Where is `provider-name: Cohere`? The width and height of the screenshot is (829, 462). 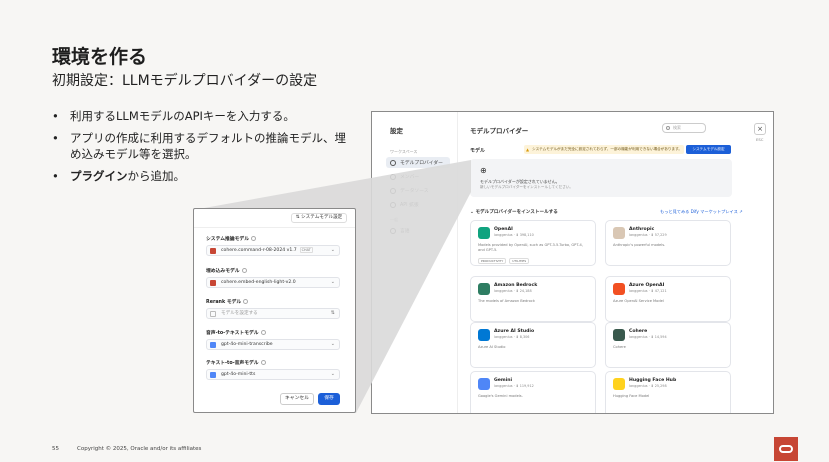 provider-name: Cohere is located at coordinates (638, 331).